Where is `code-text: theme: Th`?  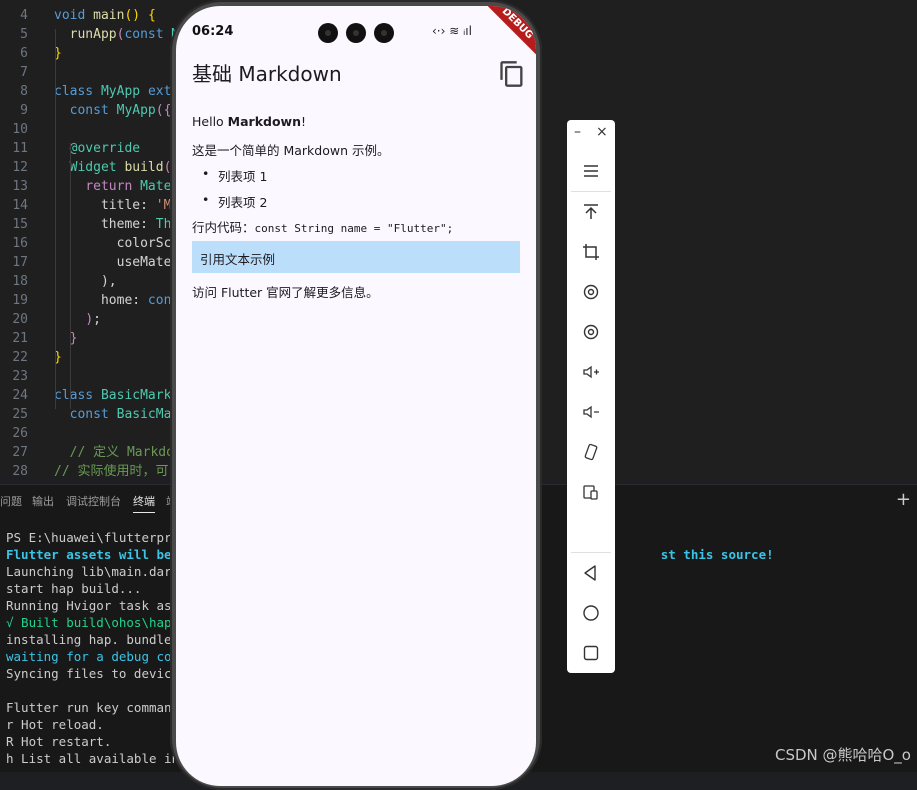 code-text: theme: Th is located at coordinates (113, 224).